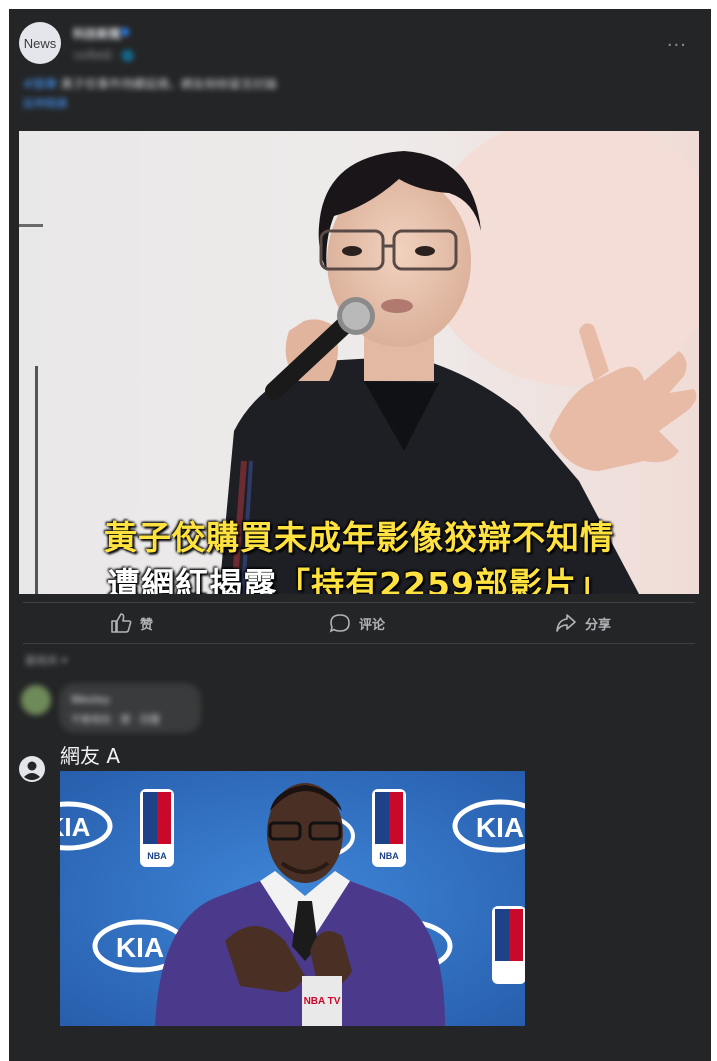  What do you see at coordinates (125, 32) in the screenshot?
I see `verified-badge-icon` at bounding box center [125, 32].